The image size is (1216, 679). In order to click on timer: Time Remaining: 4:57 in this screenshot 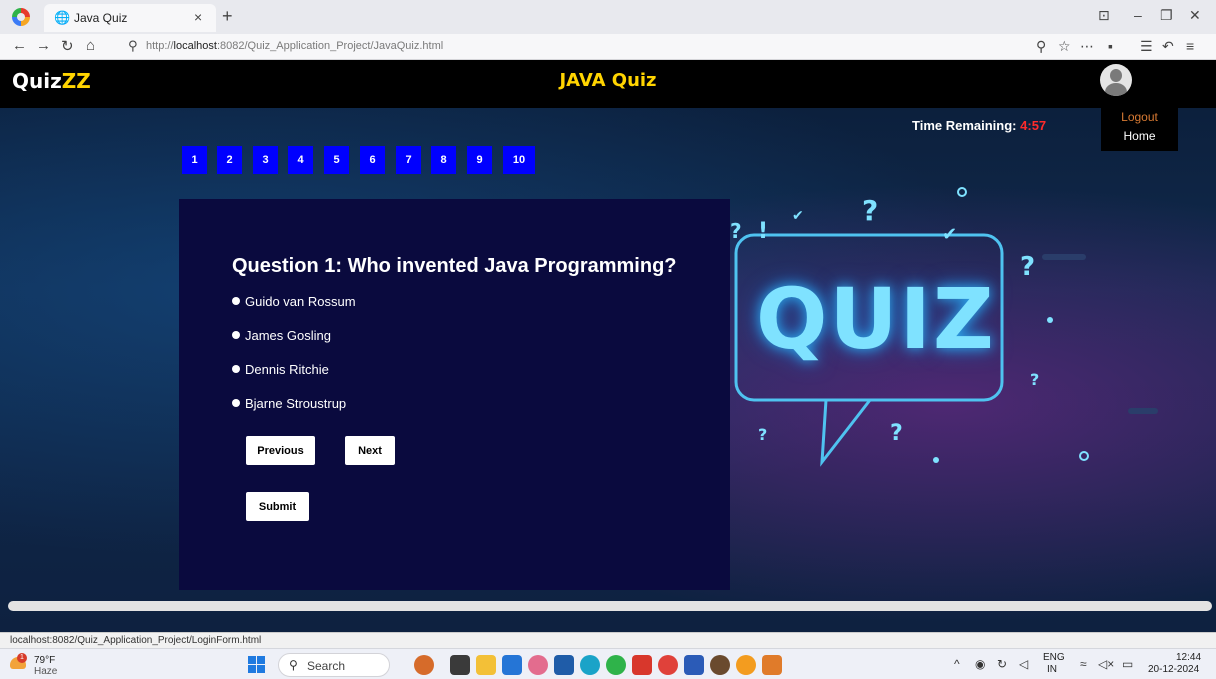, I will do `click(979, 125)`.